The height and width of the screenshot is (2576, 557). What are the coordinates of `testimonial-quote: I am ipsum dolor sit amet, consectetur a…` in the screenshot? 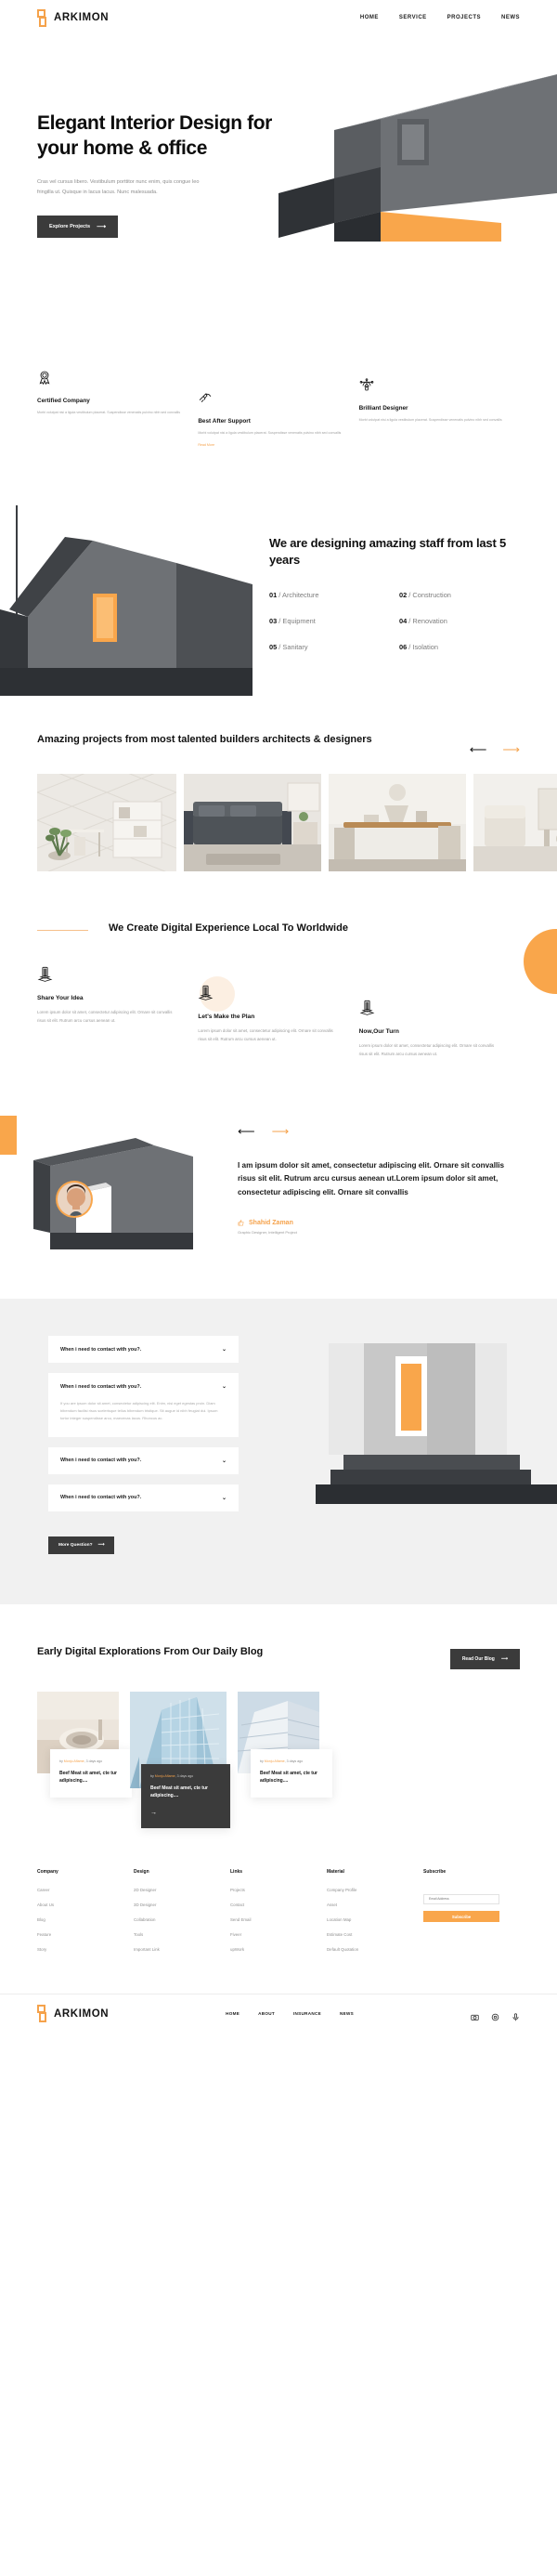 It's located at (371, 1178).